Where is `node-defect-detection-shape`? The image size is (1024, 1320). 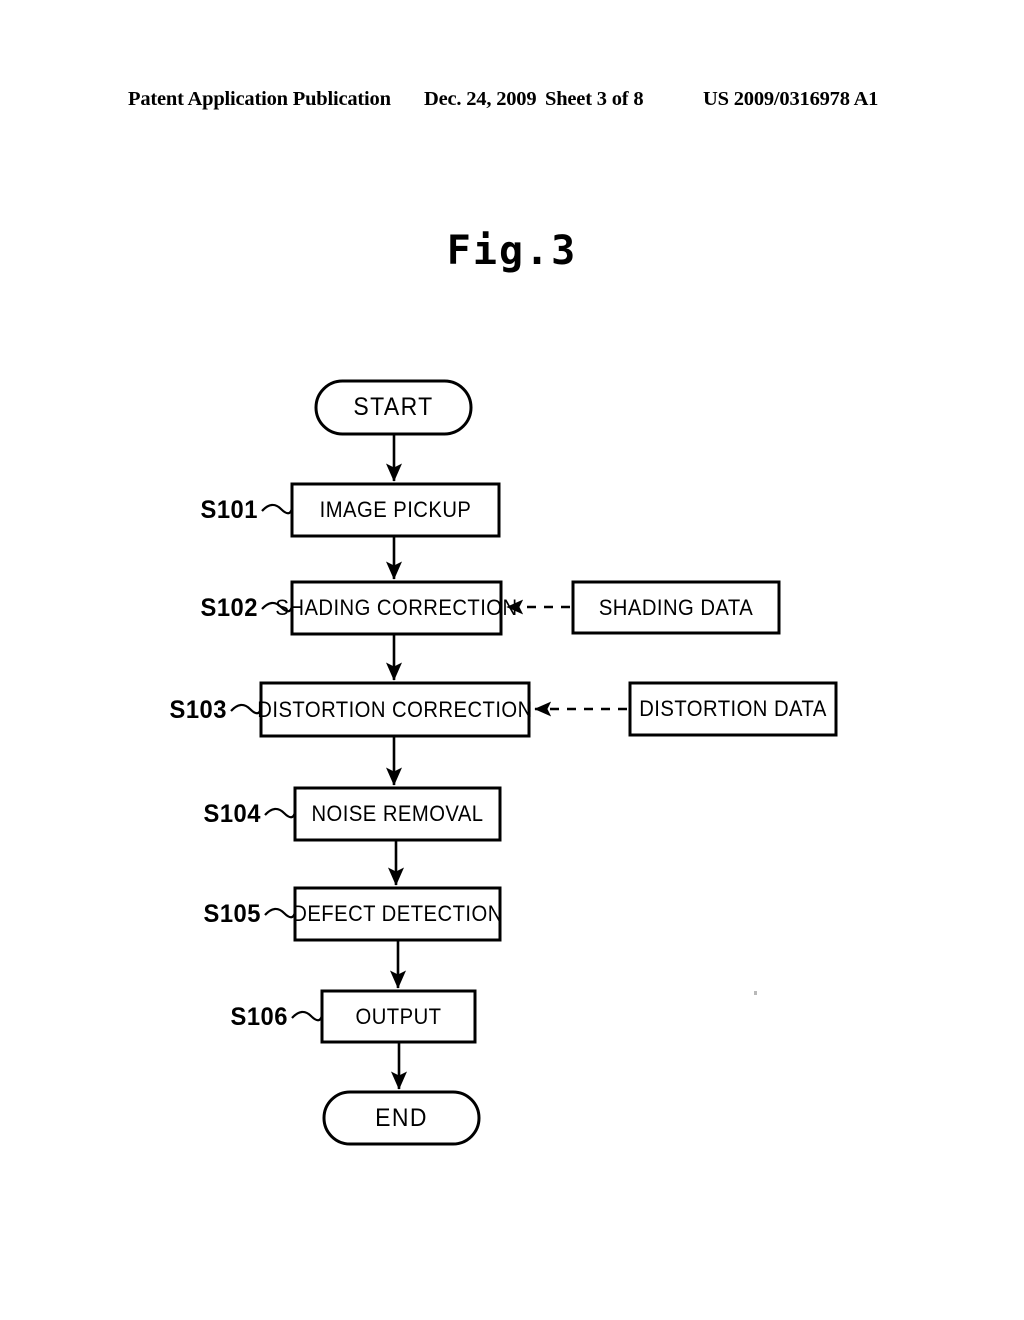
node-defect-detection-shape is located at coordinates (397, 914).